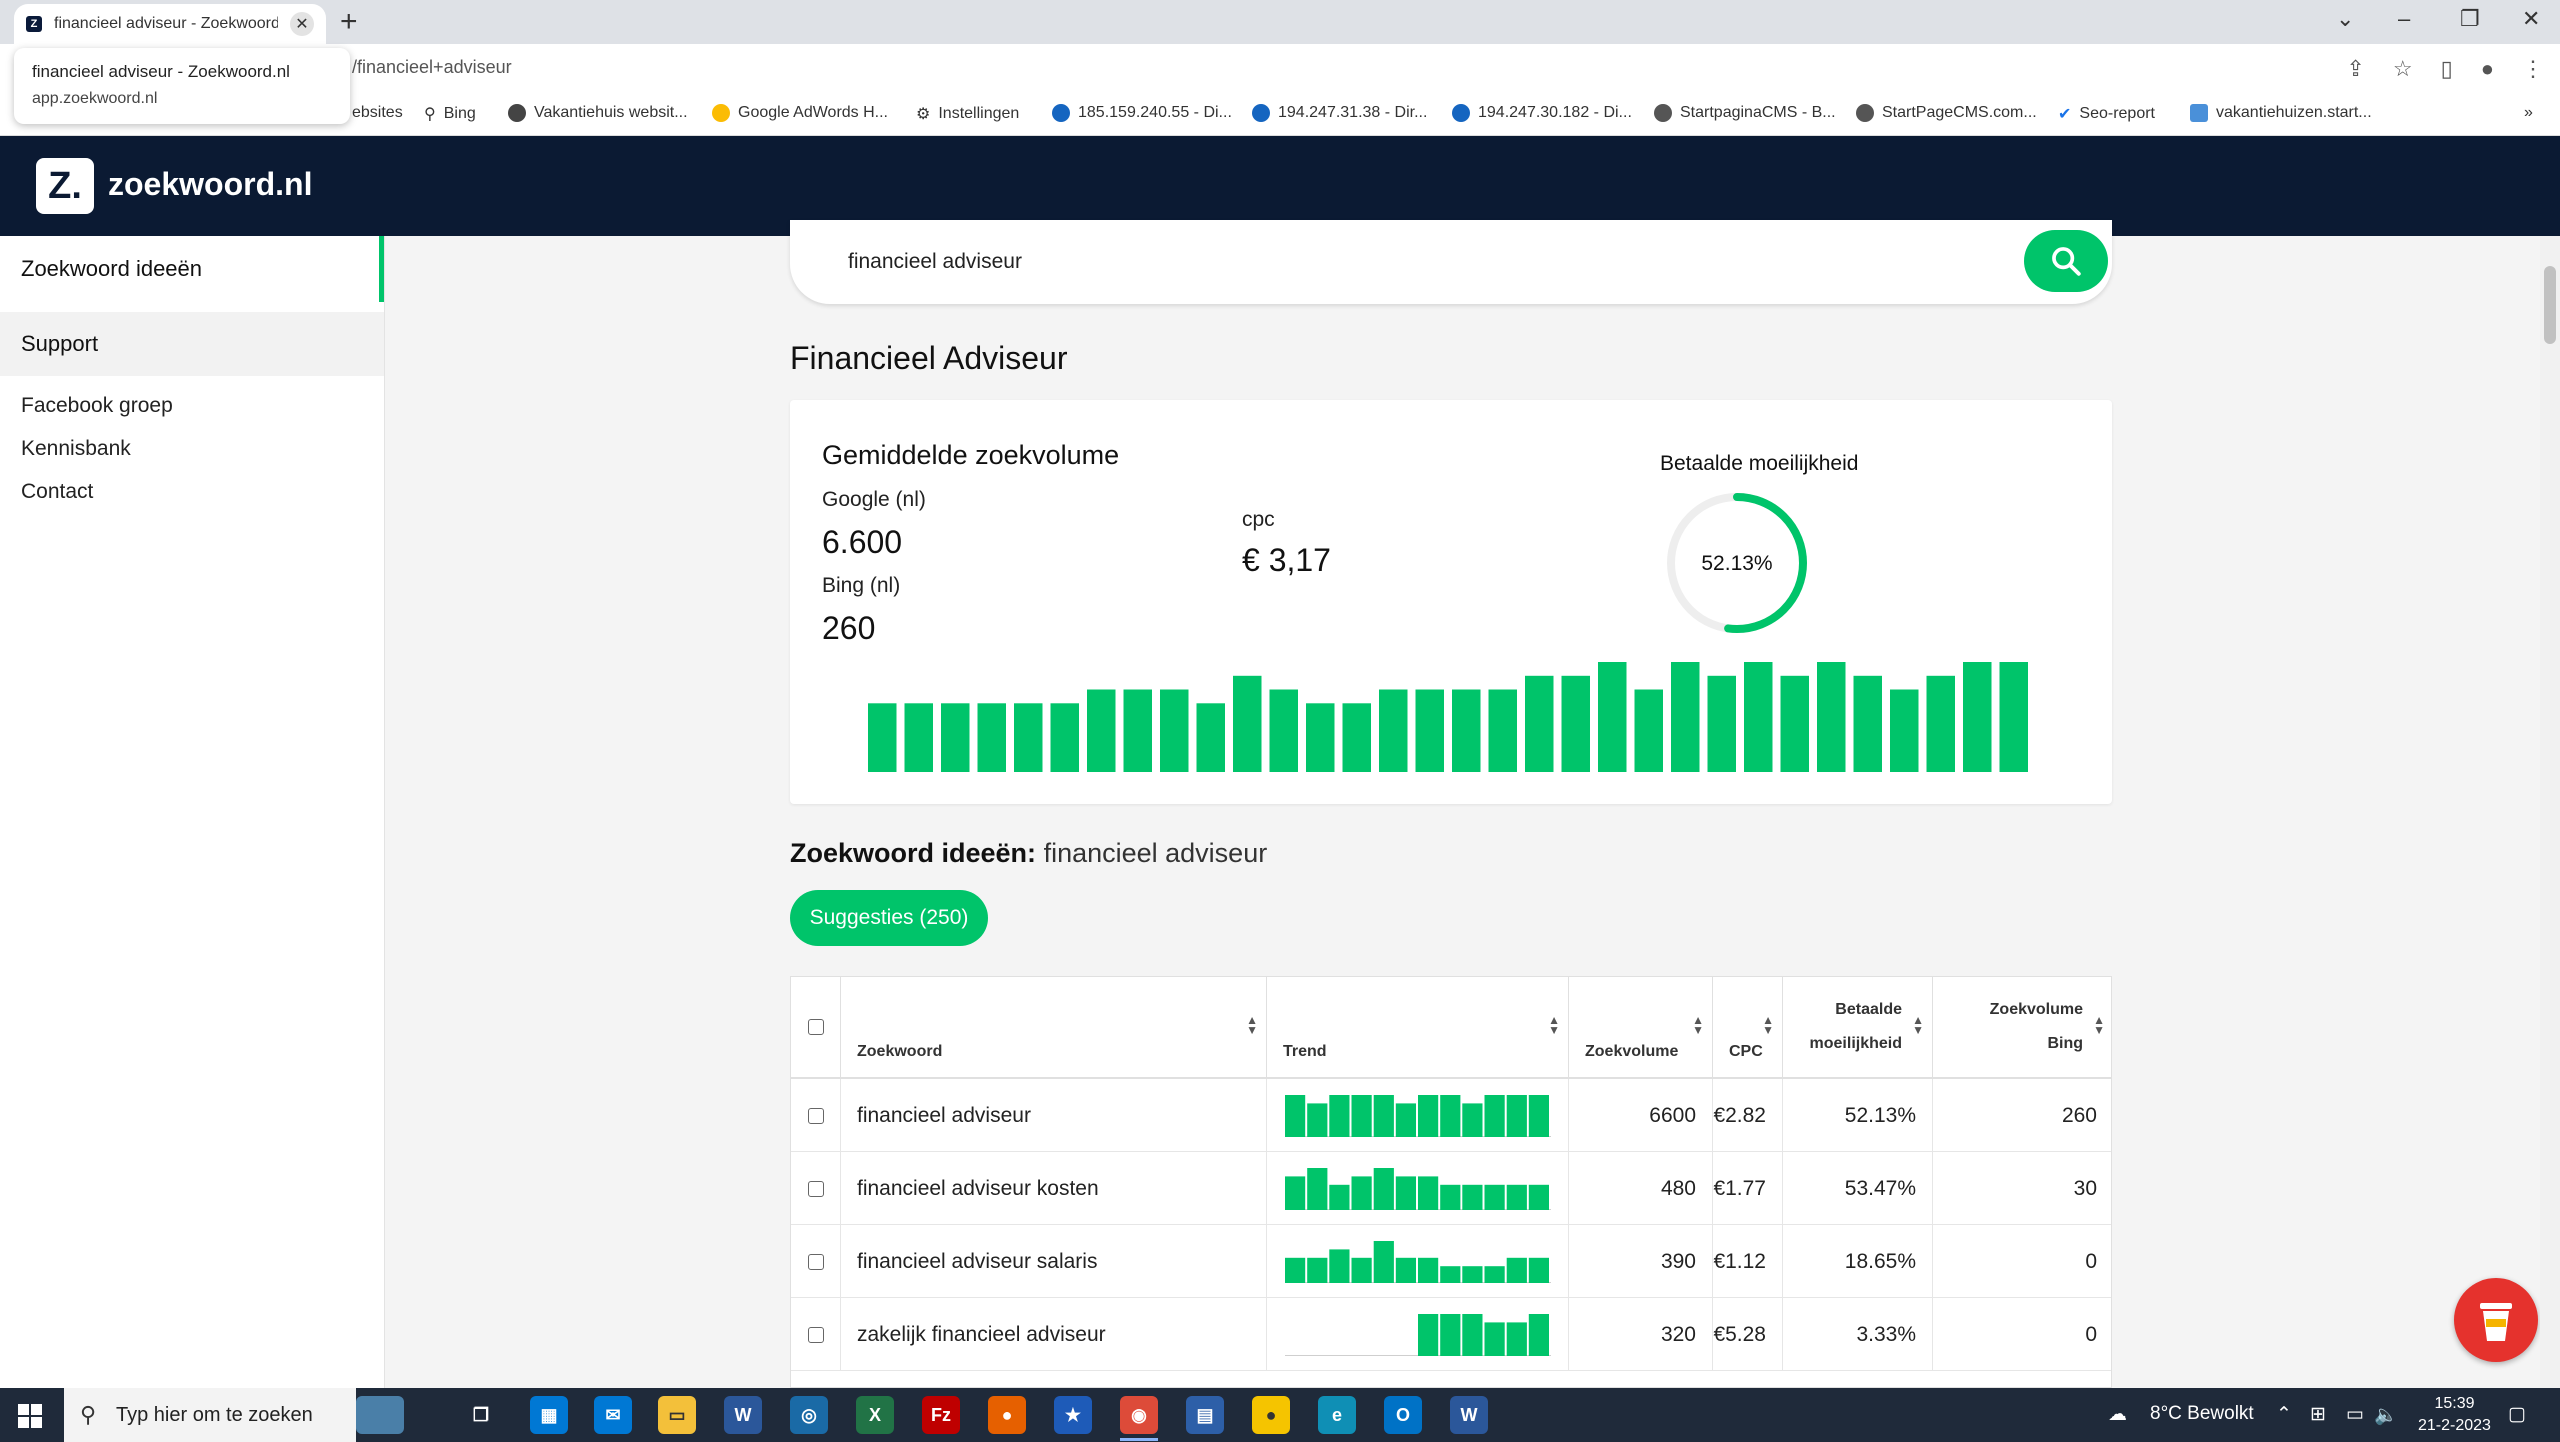 Image resolution: width=2560 pixels, height=1442 pixels. I want to click on address-bar-actions: ⇪ ☆ ▯ ● ⋮, so click(2445, 69).